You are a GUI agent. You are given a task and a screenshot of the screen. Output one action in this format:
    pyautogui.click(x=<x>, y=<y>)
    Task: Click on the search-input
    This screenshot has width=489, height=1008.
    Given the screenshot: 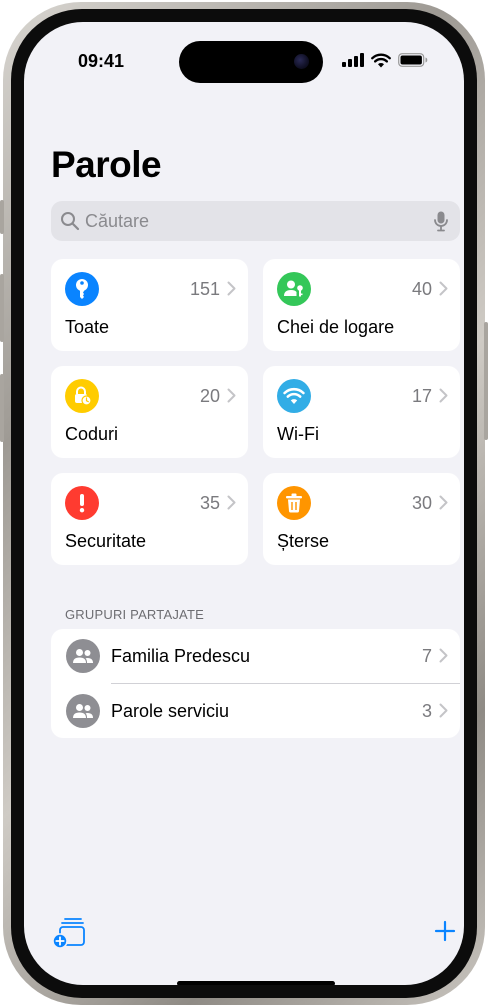 What is the action you would take?
    pyautogui.click(x=255, y=221)
    